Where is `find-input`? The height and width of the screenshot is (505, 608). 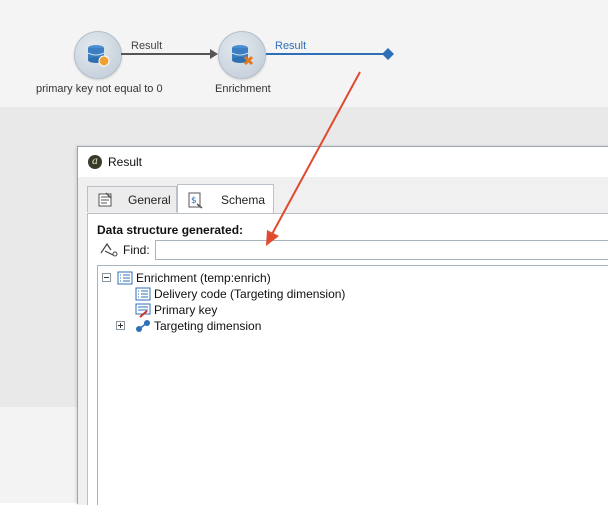 find-input is located at coordinates (381, 250).